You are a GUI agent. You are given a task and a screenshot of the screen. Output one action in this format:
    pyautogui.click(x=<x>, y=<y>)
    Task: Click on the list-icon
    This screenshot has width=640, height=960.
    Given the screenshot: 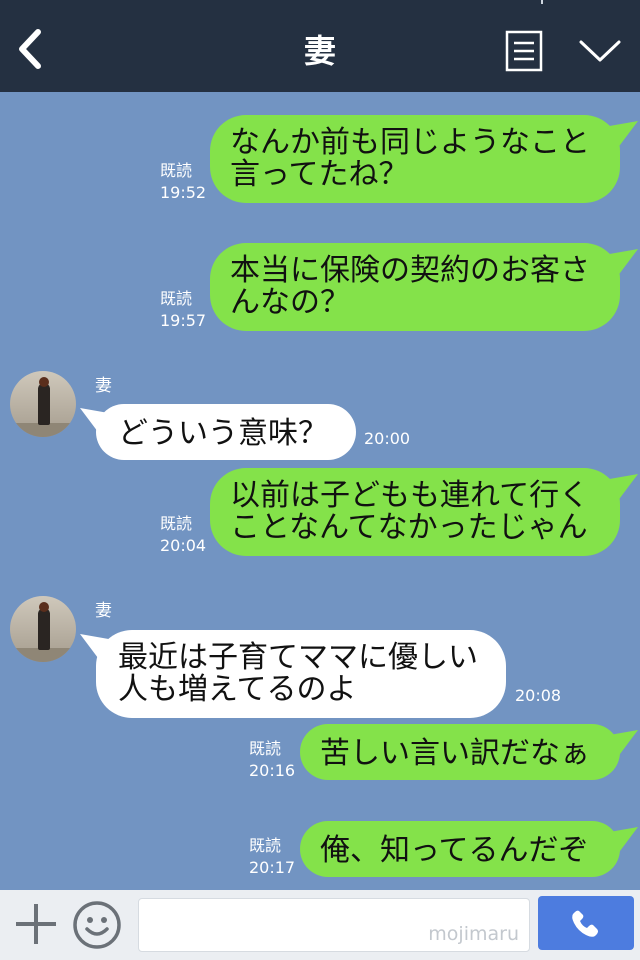 What is the action you would take?
    pyautogui.click(x=524, y=51)
    